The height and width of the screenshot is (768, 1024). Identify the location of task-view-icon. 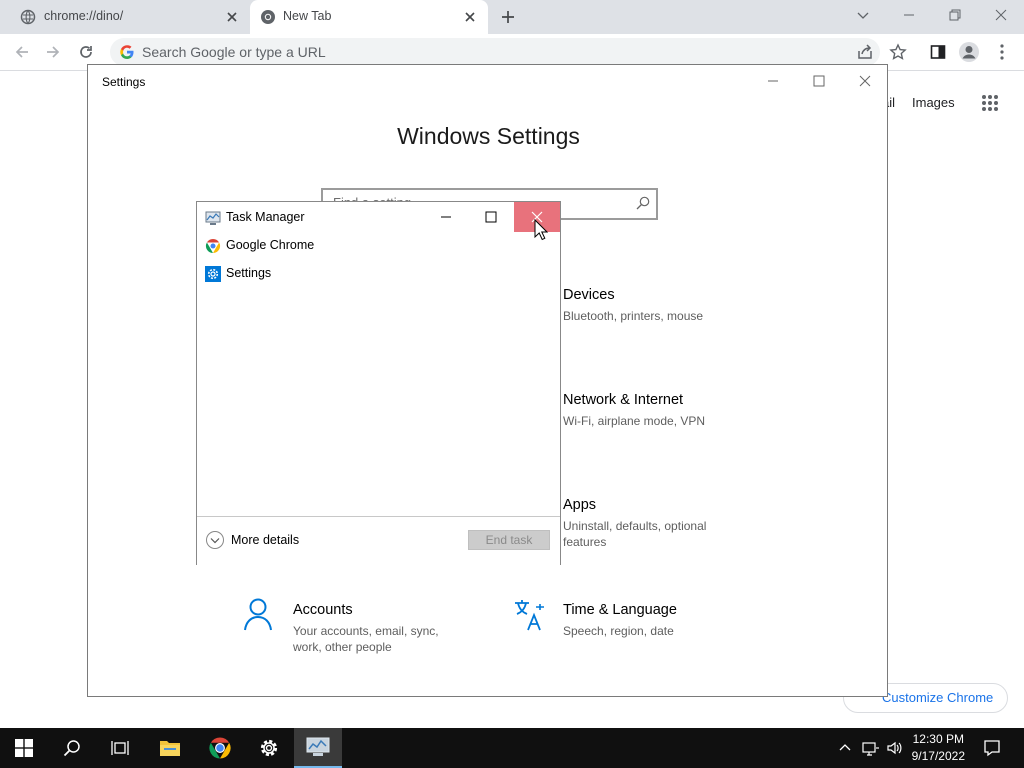
(120, 748).